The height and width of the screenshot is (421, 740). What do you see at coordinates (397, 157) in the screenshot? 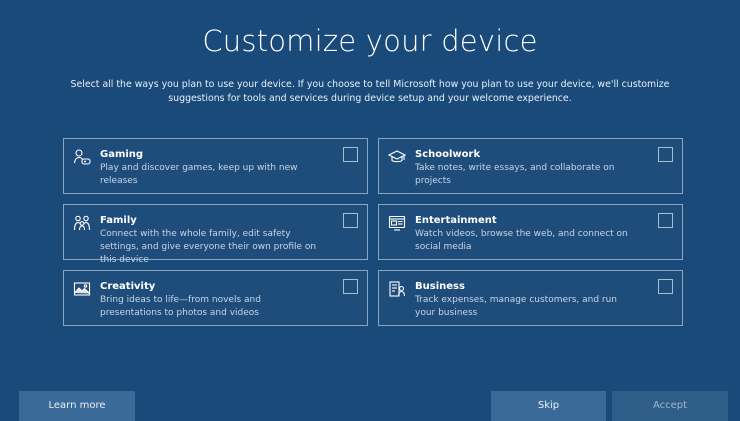
I see `graduation-cap-icon` at bounding box center [397, 157].